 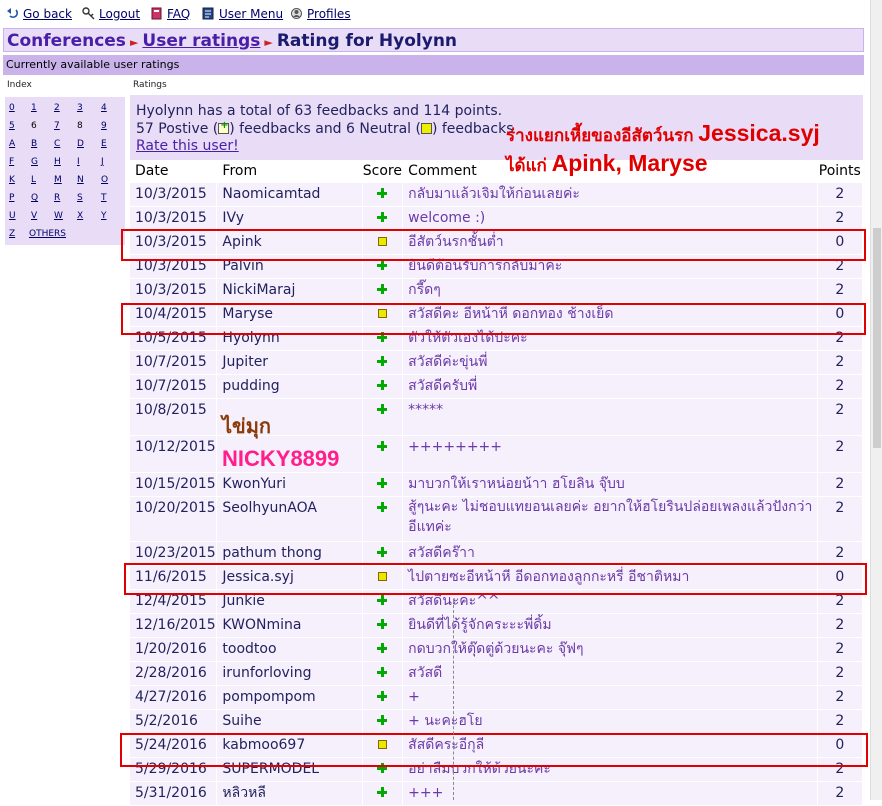 I want to click on row-from: toodtoo, so click(x=289, y=649).